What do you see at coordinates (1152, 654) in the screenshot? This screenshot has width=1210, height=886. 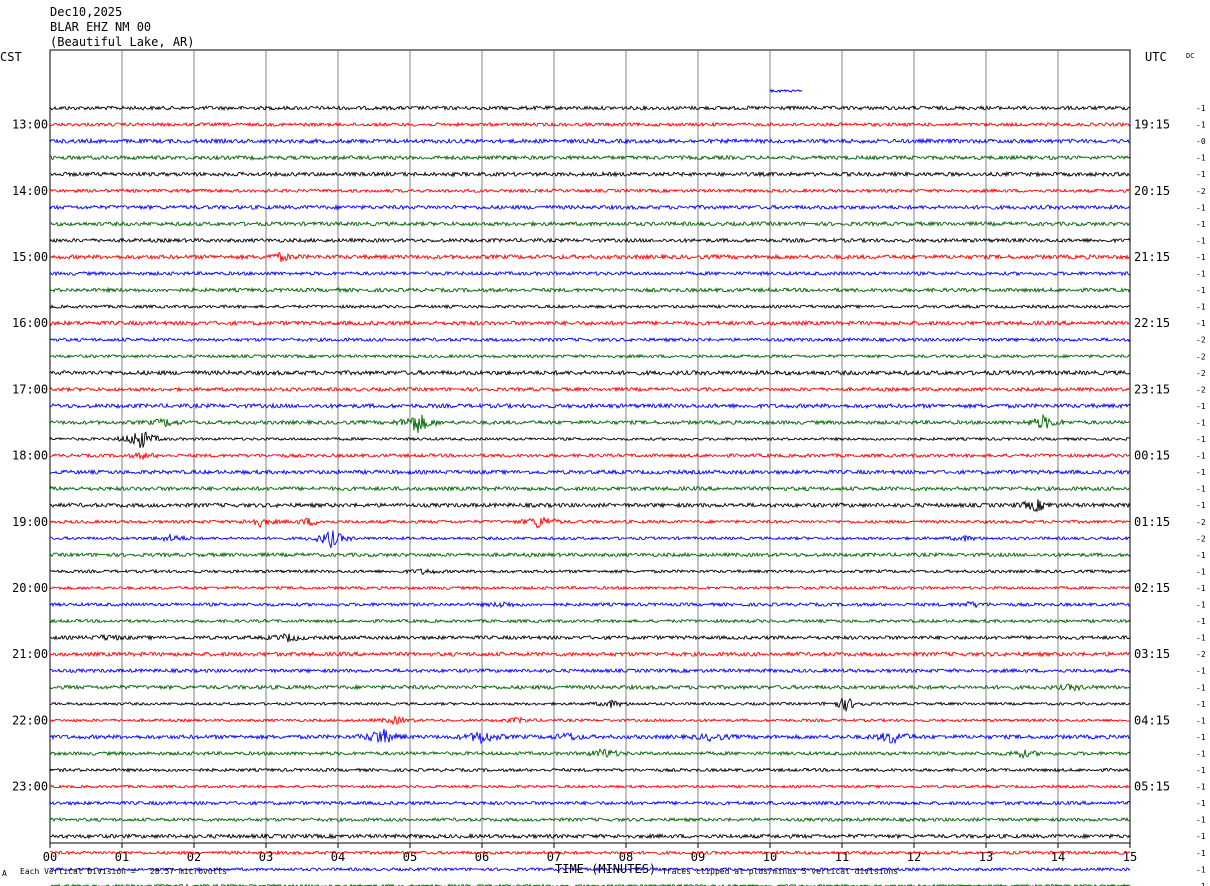 I see `right-hour-label: 03:15` at bounding box center [1152, 654].